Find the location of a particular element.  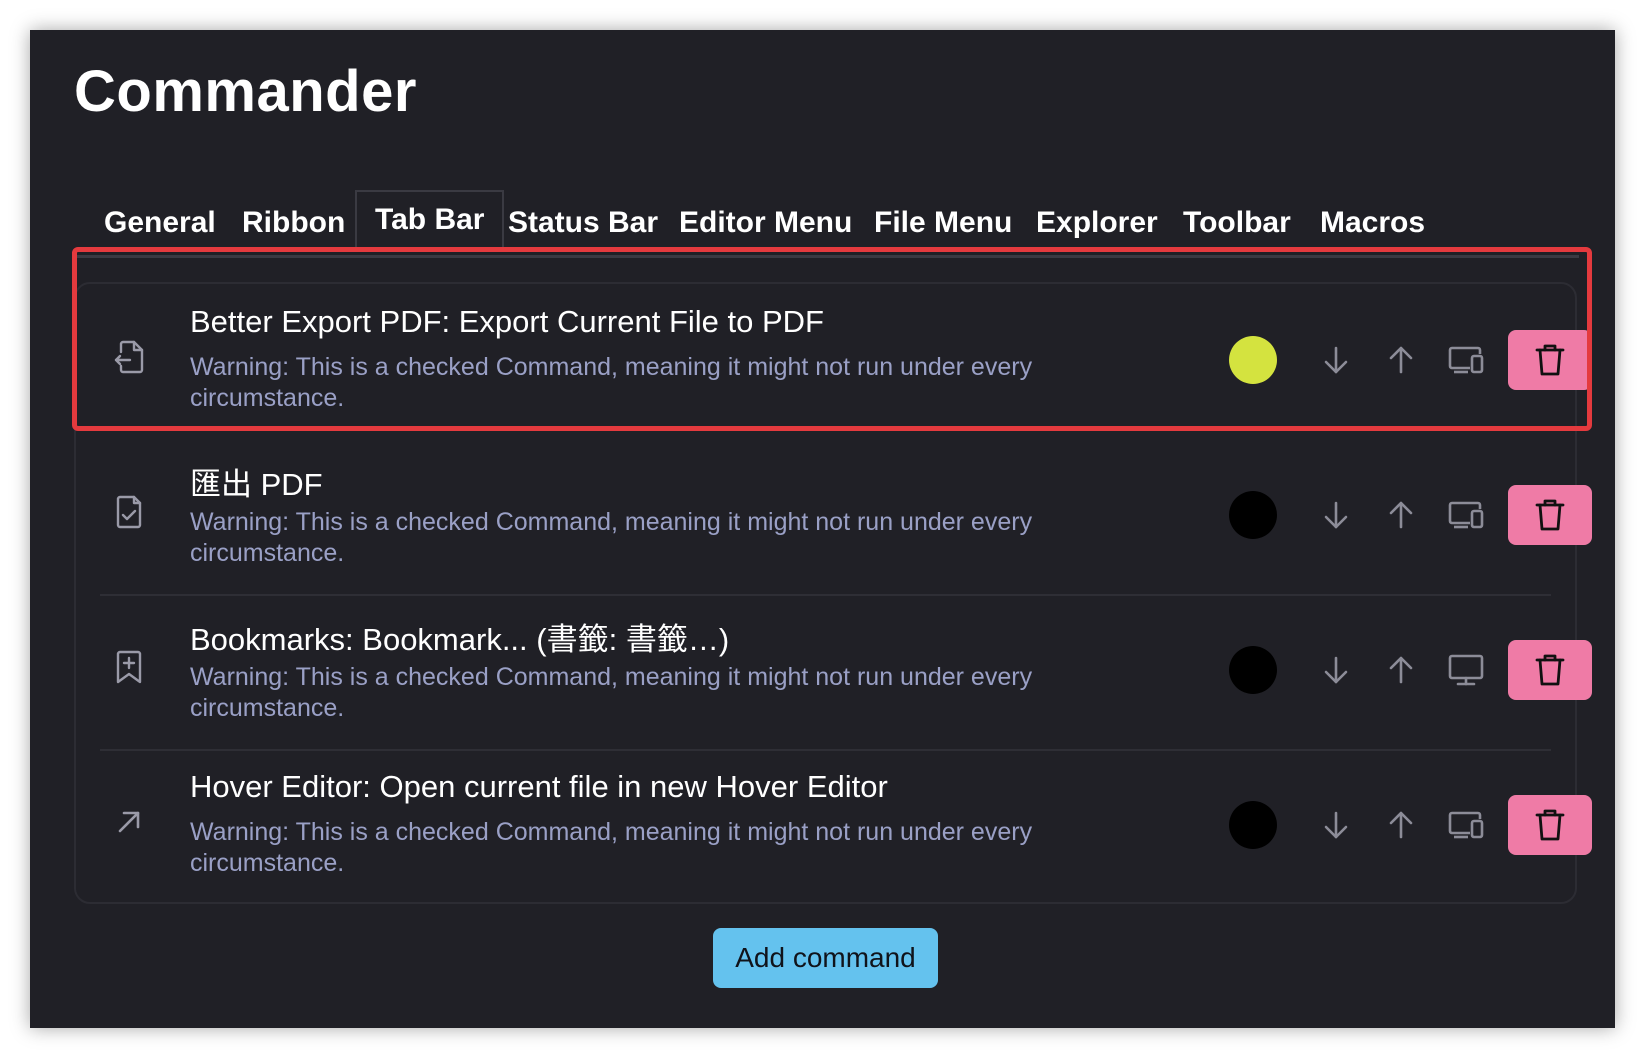

tab-explorer: Explorer is located at coordinates (1097, 226).